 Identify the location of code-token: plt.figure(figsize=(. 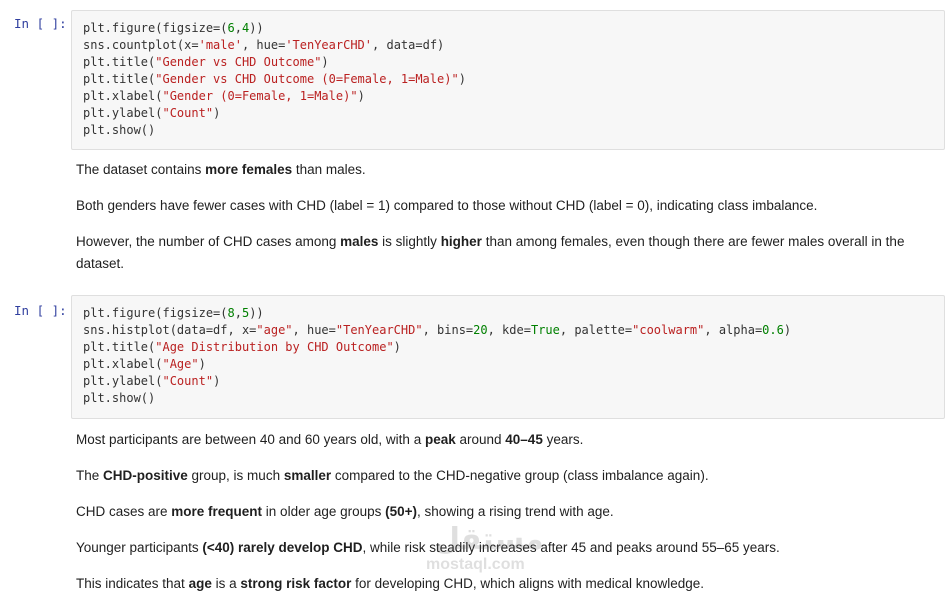
(155, 313).